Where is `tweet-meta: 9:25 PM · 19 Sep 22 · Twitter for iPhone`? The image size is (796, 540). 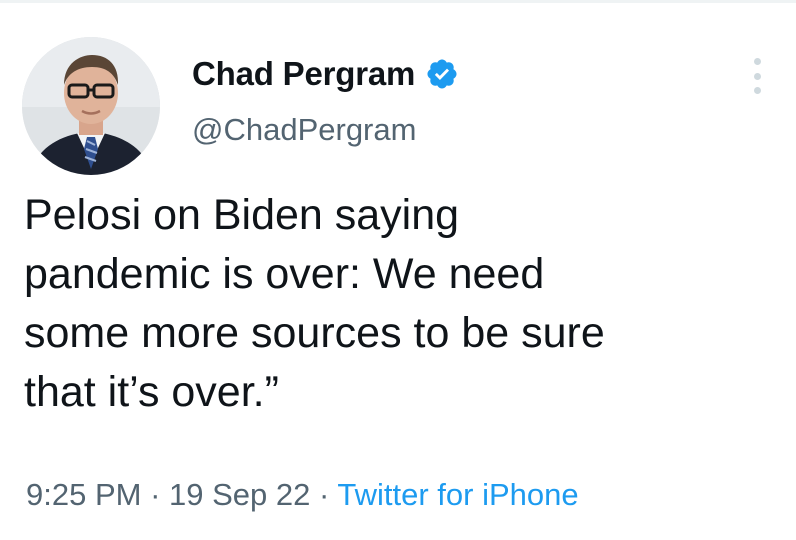 tweet-meta: 9:25 PM · 19 Sep 22 · Twitter for iPhone is located at coordinates (302, 495).